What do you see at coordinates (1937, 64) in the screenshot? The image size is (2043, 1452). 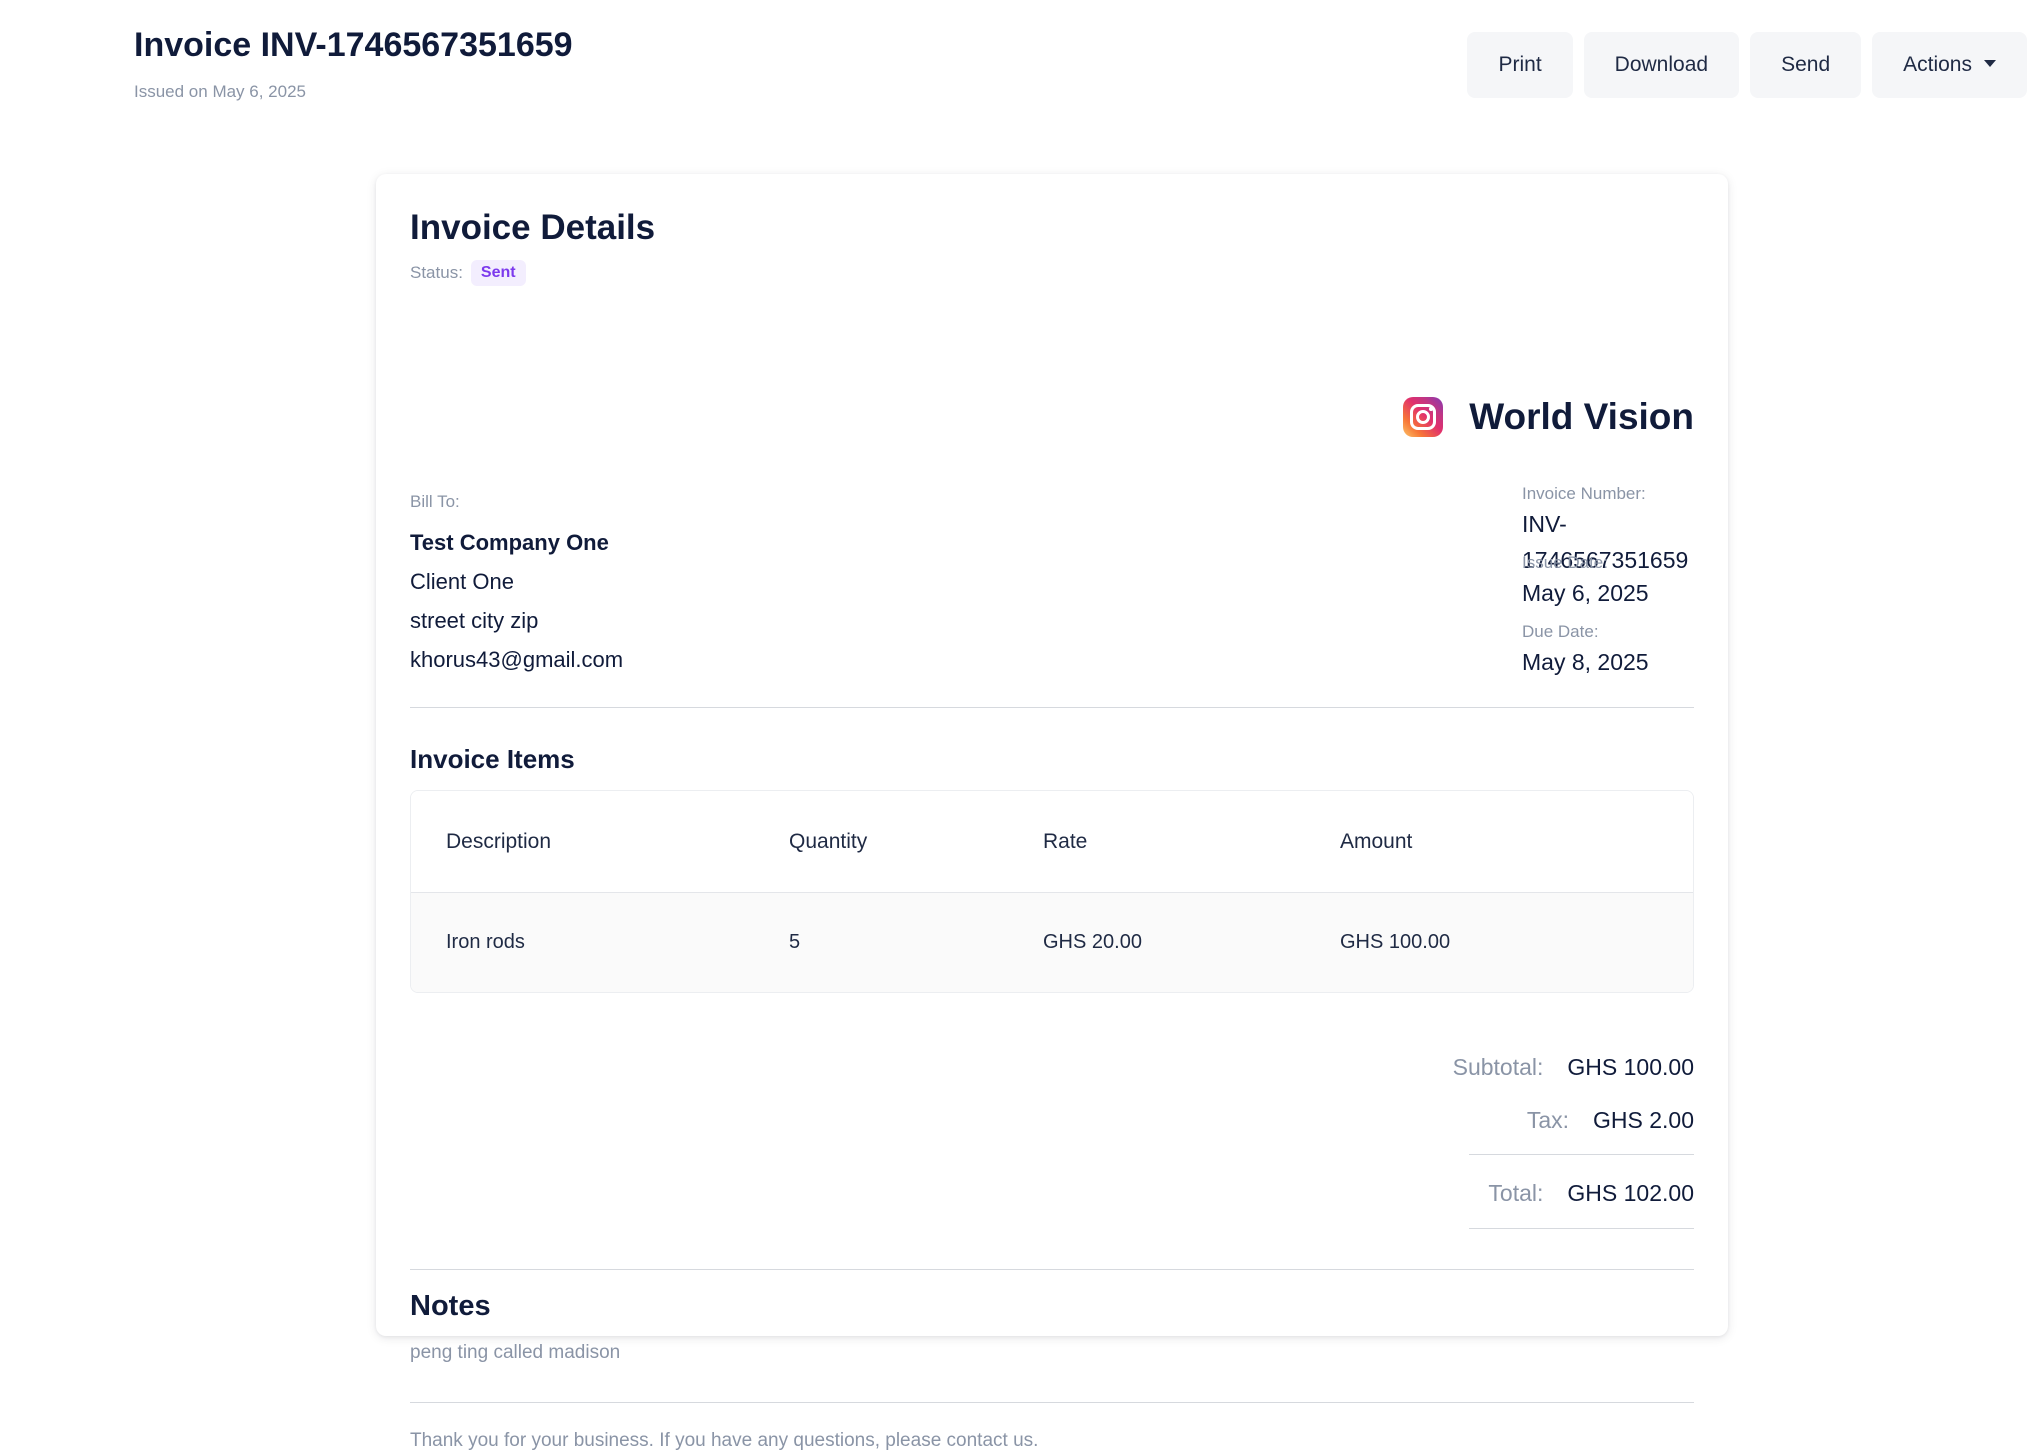 I see `actions-label: Actions` at bounding box center [1937, 64].